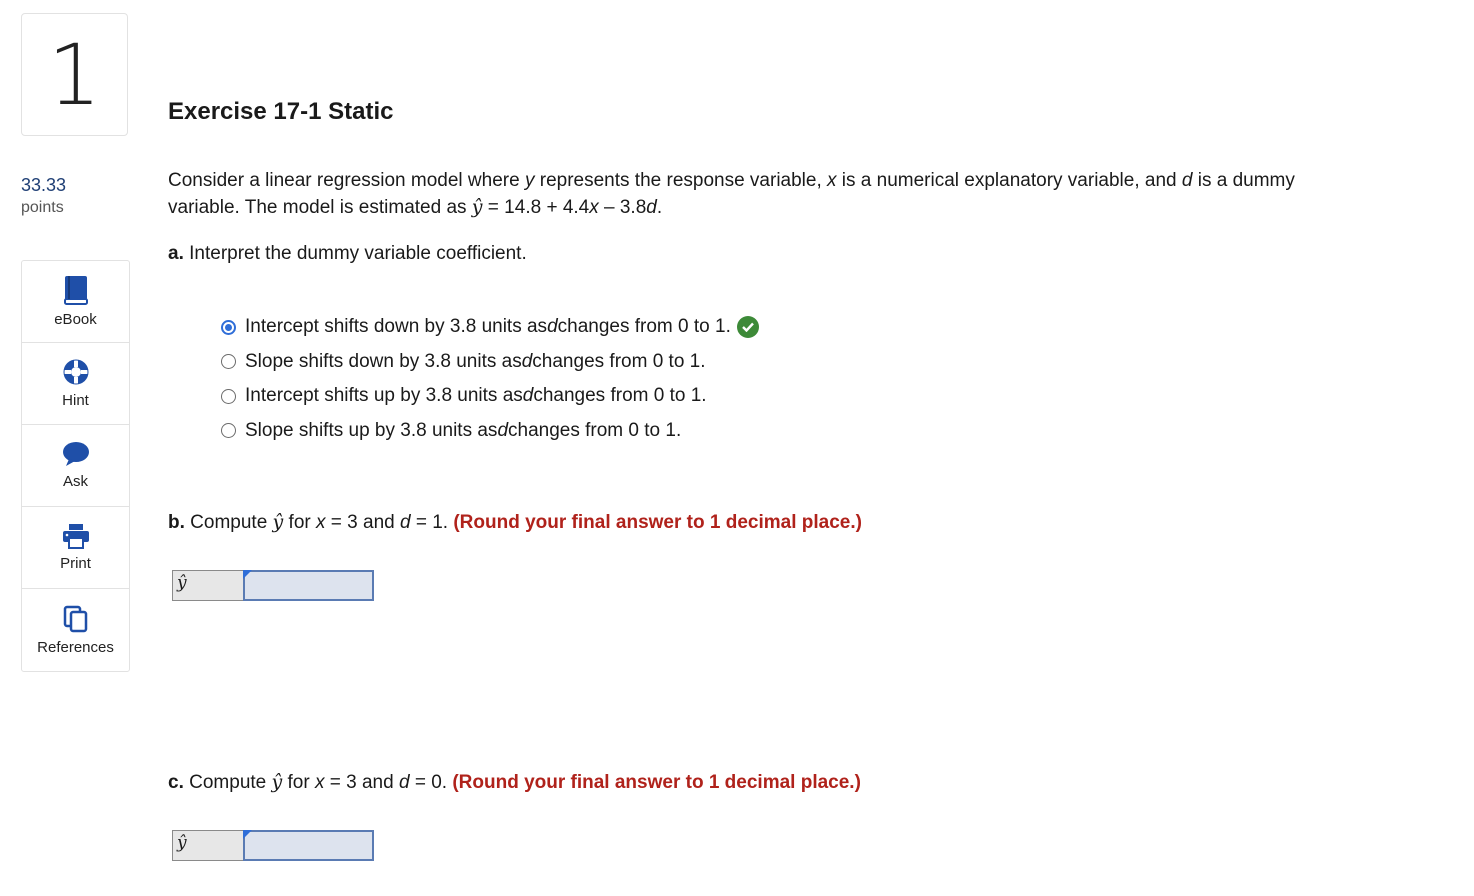 This screenshot has height=896, width=1474. I want to click on part-a-label: a., so click(176, 253).